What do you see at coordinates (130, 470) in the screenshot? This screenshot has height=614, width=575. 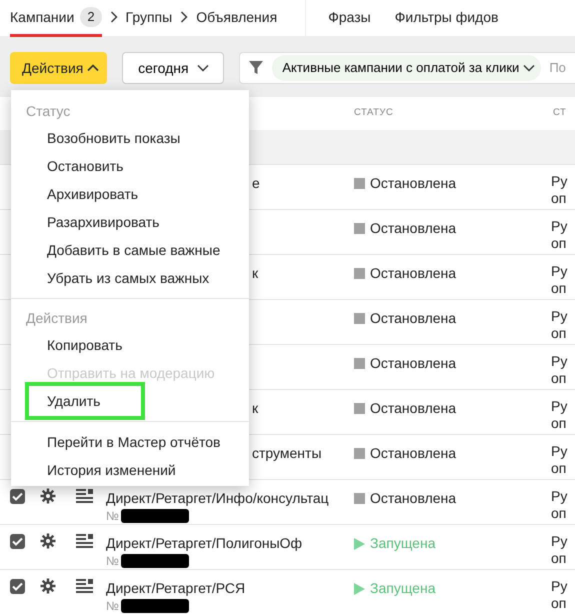 I see `menu-item: История изменений` at bounding box center [130, 470].